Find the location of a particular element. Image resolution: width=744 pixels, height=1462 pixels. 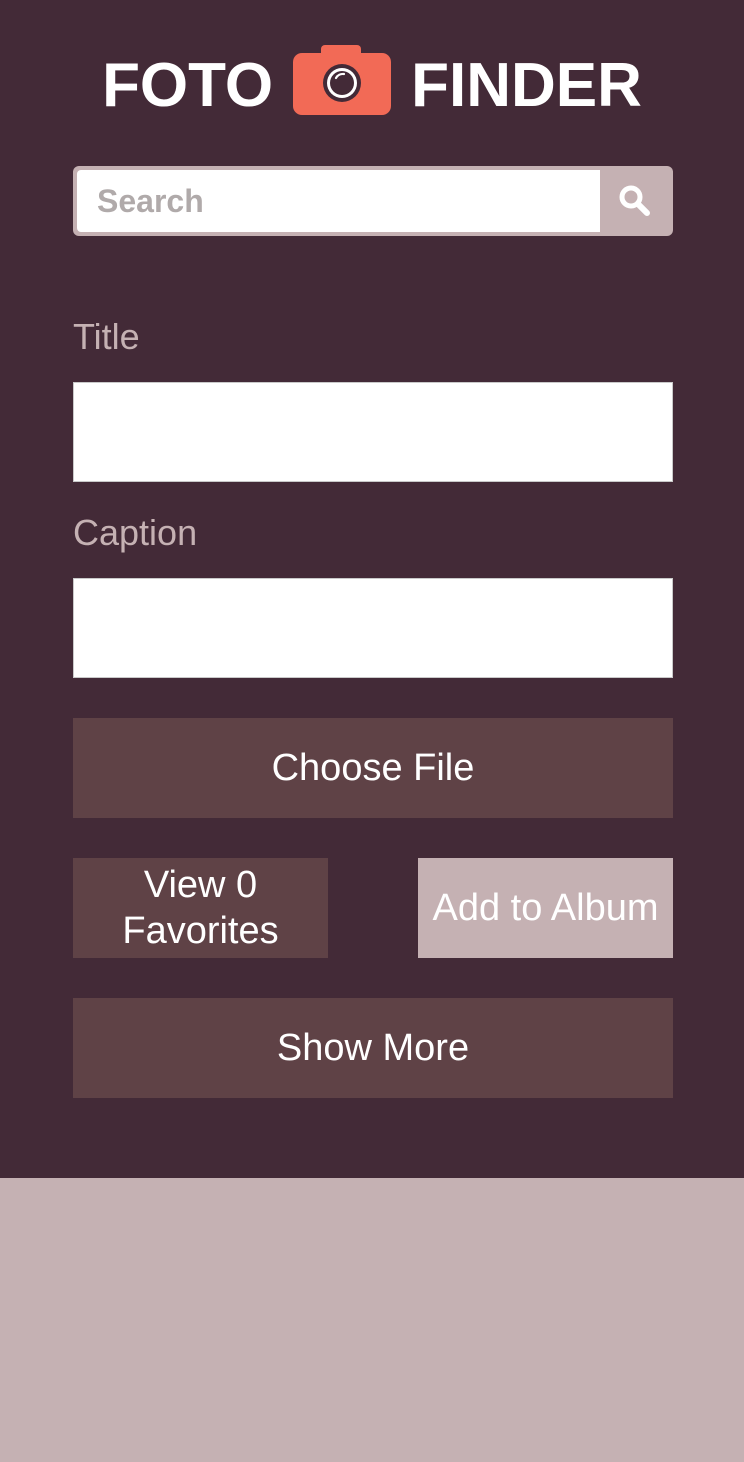

camera-icon is located at coordinates (342, 80).